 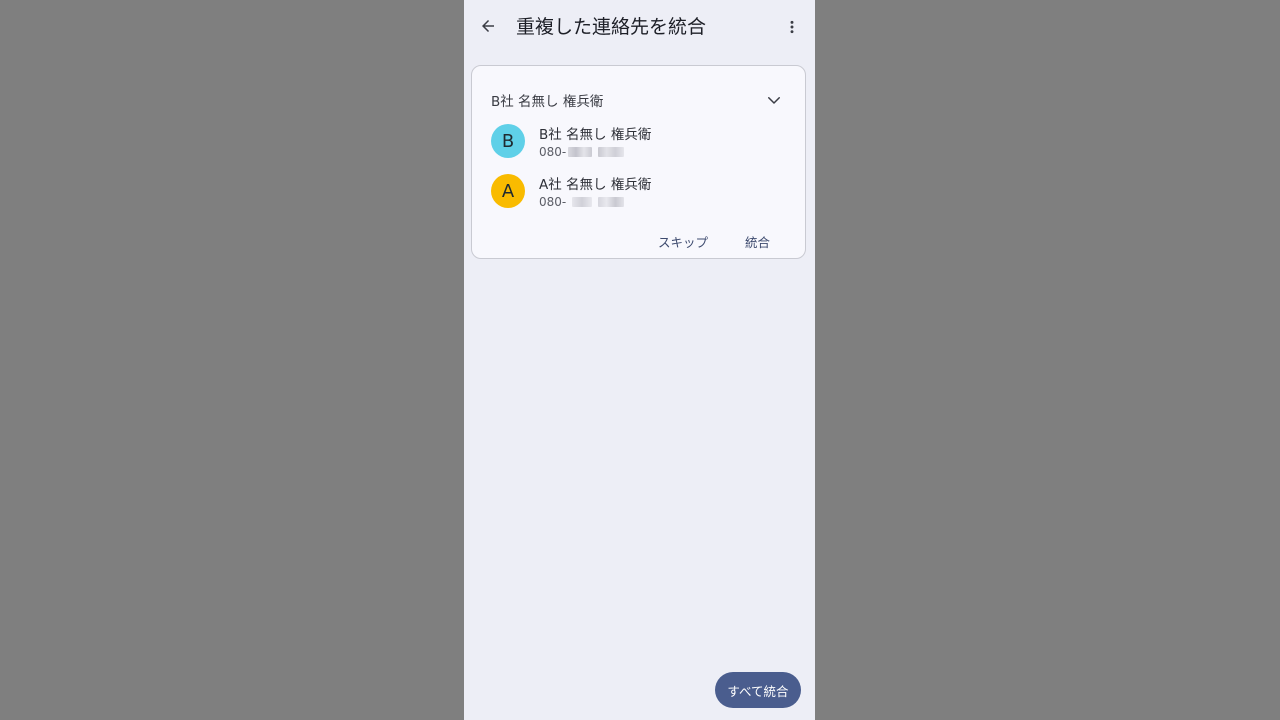 I want to click on contact-name: A社 名無し 権兵衛, so click(x=595, y=185).